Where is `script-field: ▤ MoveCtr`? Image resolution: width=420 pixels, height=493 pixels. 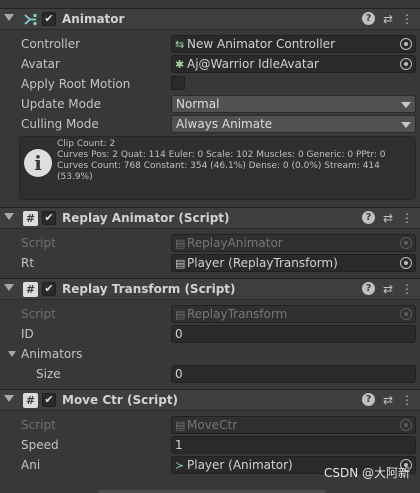 script-field: ▤ MoveCtr is located at coordinates (293, 425).